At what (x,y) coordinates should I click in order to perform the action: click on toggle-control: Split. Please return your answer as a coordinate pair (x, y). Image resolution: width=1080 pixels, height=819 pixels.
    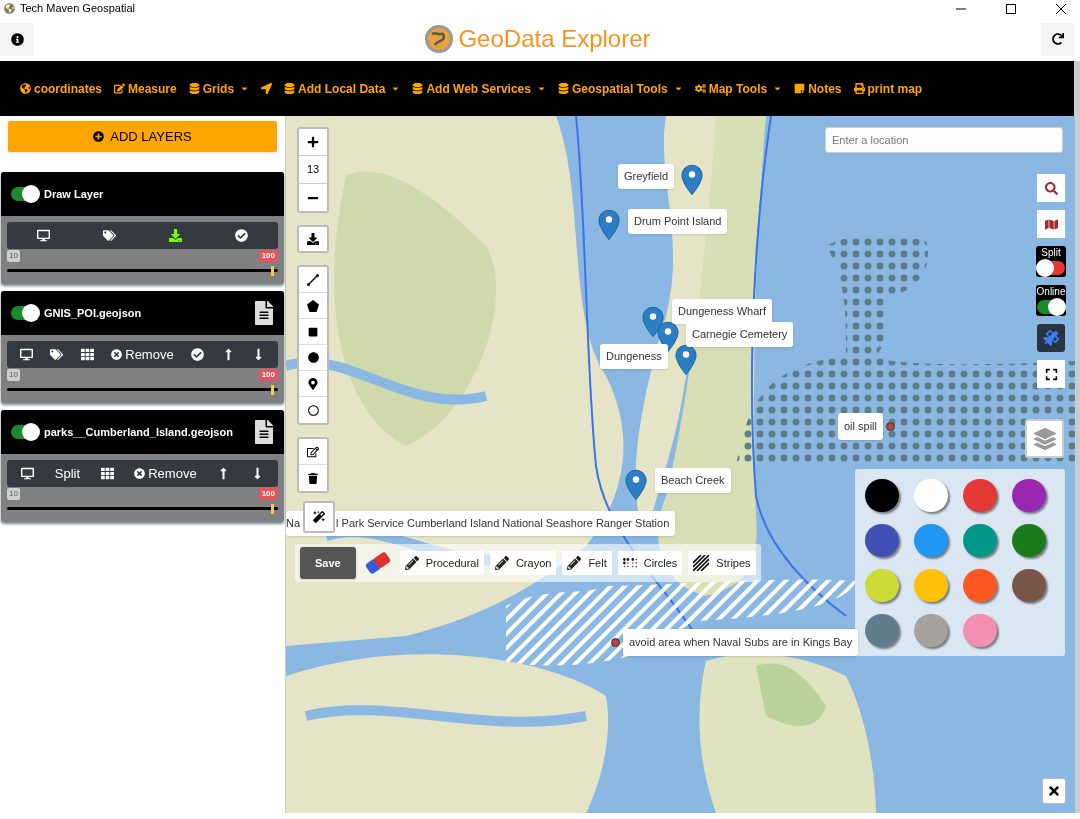
    Looking at the image, I should click on (1051, 261).